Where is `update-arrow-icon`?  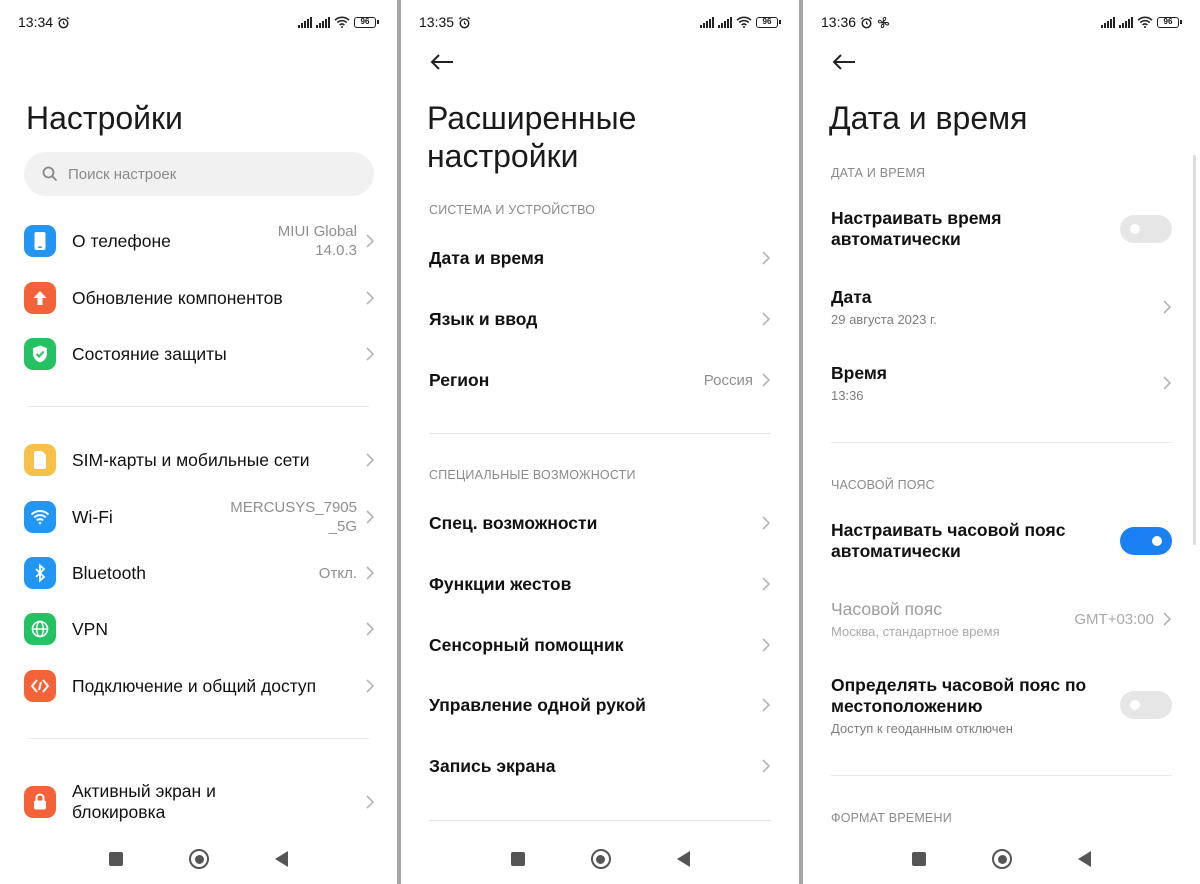 update-arrow-icon is located at coordinates (40, 298).